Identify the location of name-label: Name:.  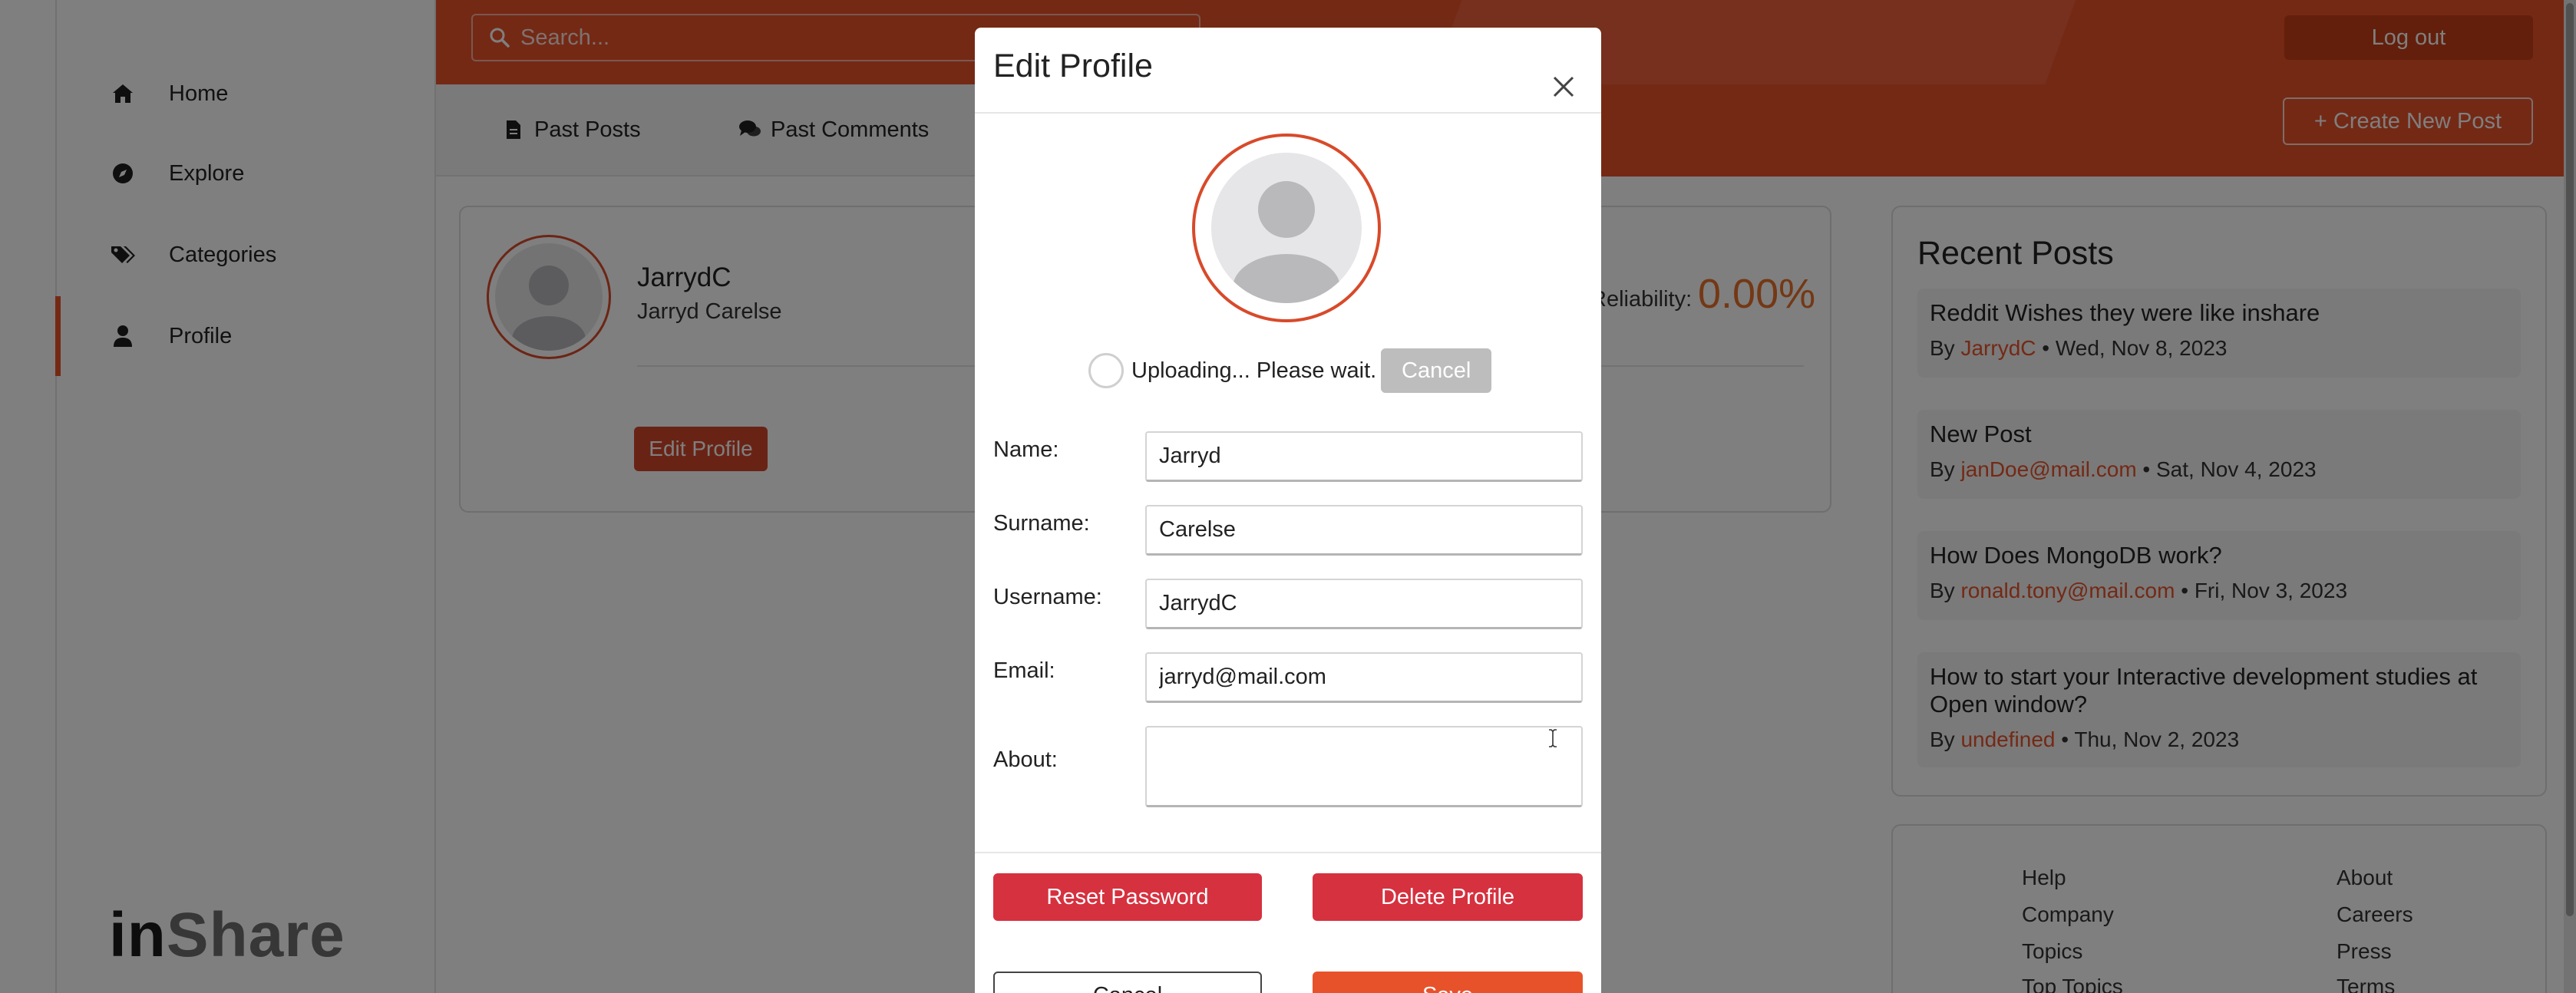
(1026, 449).